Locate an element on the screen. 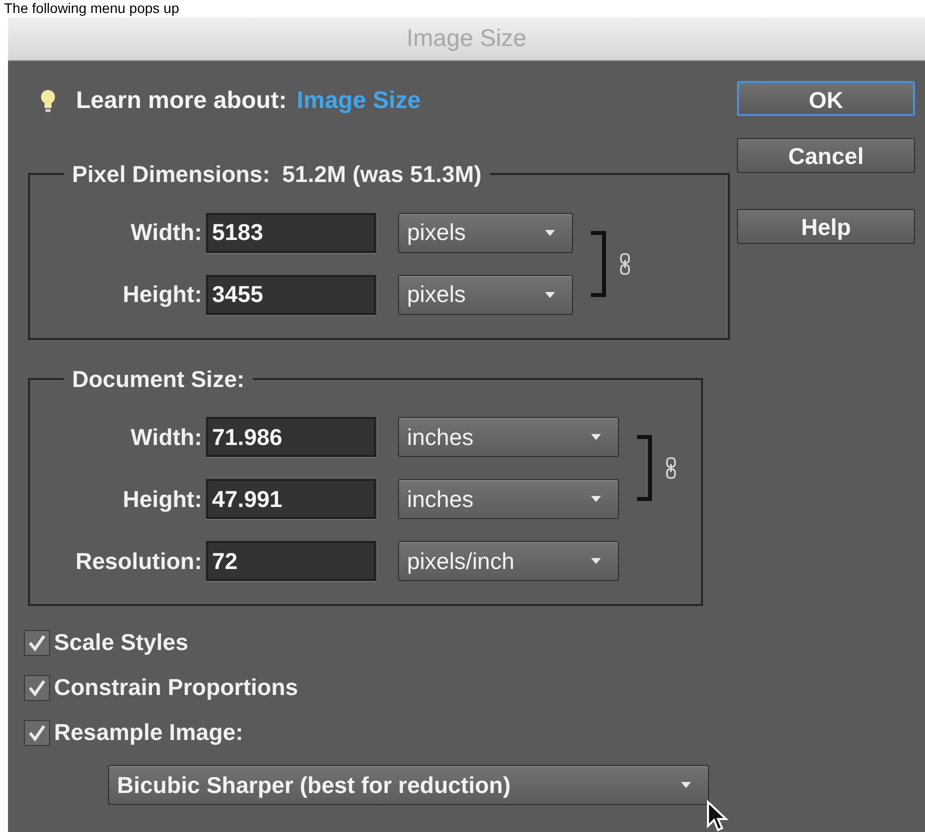 The image size is (925, 832). file-size-text: 51.2M (was 51.3M) is located at coordinates (382, 174).